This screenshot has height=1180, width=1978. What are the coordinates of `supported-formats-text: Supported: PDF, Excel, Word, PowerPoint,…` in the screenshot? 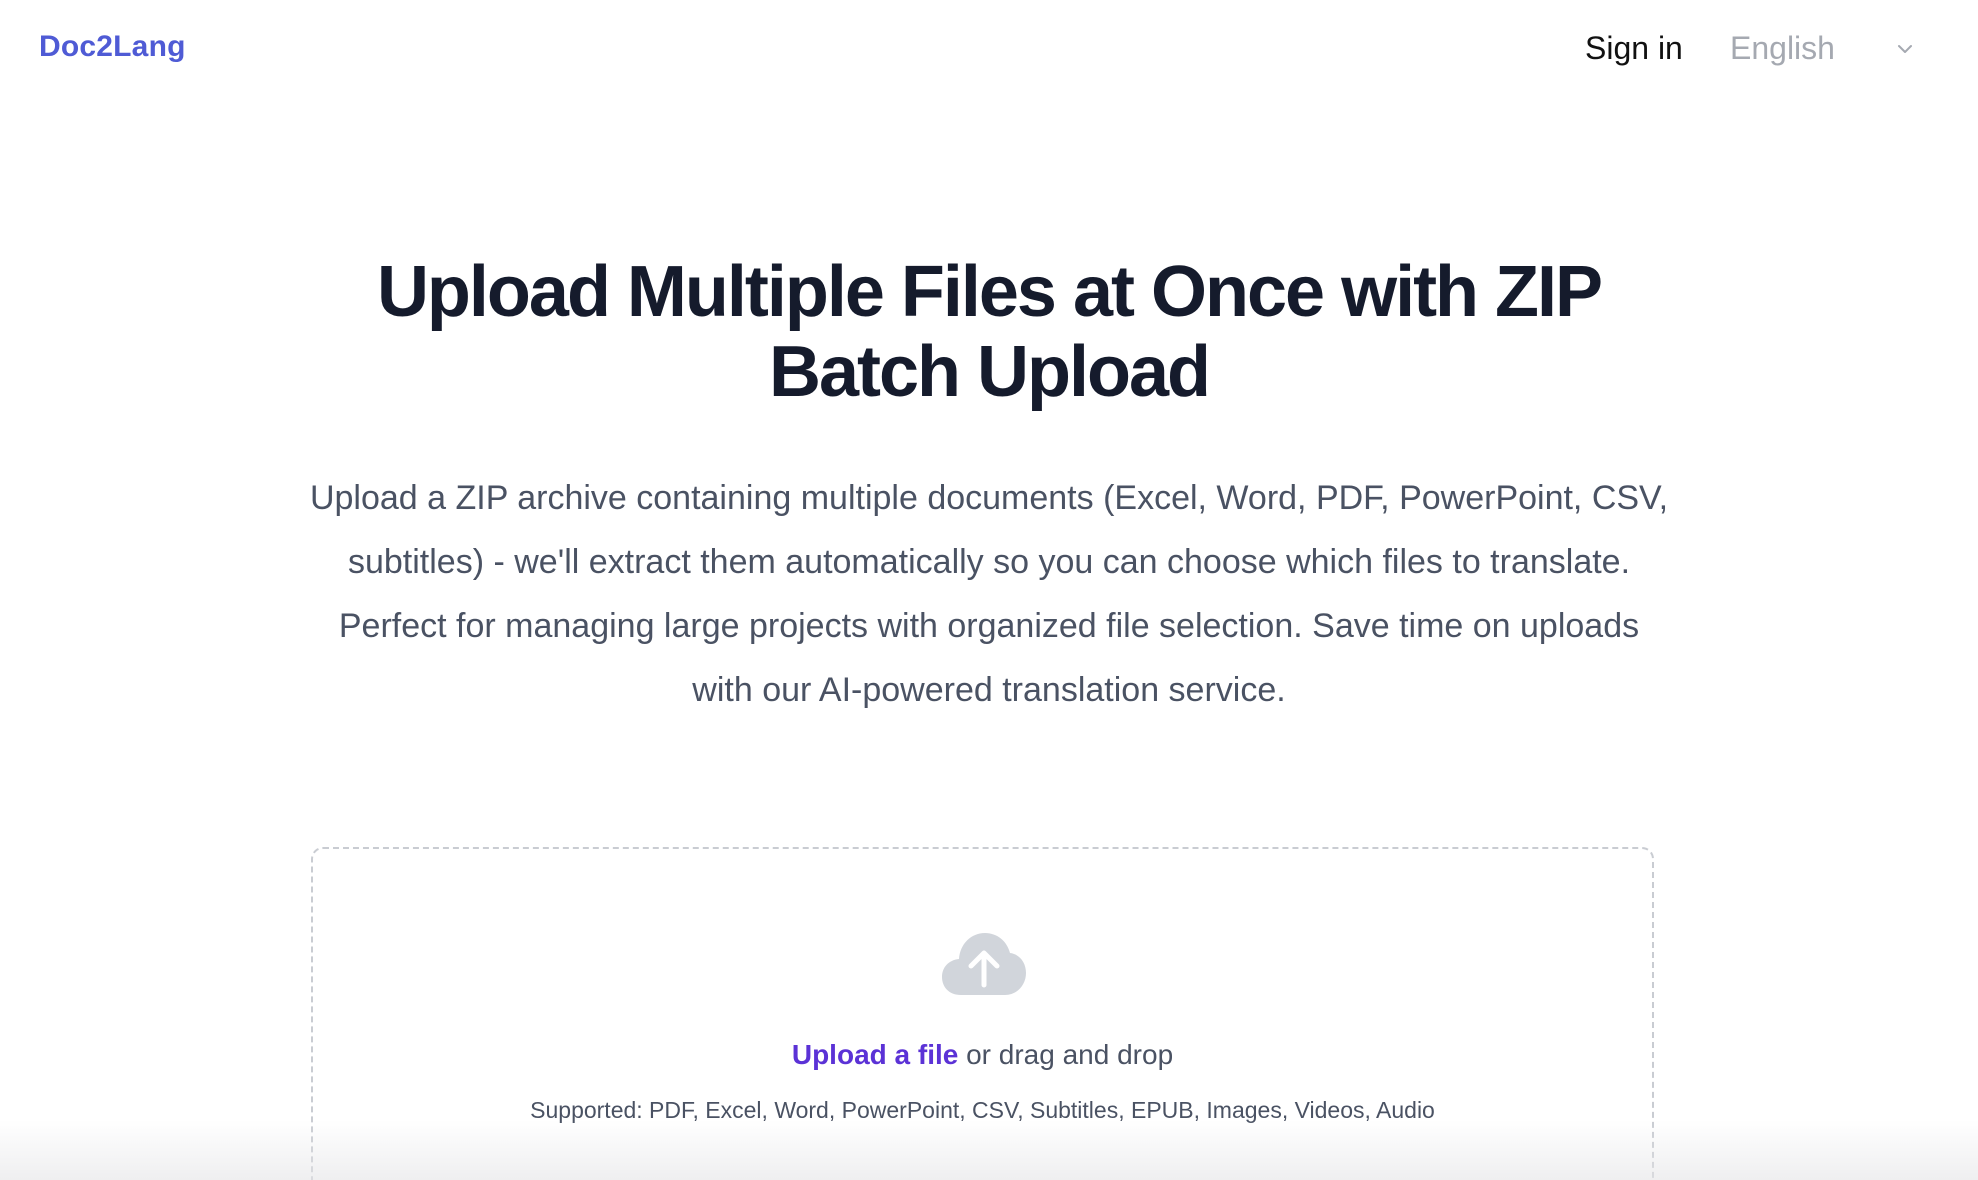 It's located at (982, 1110).